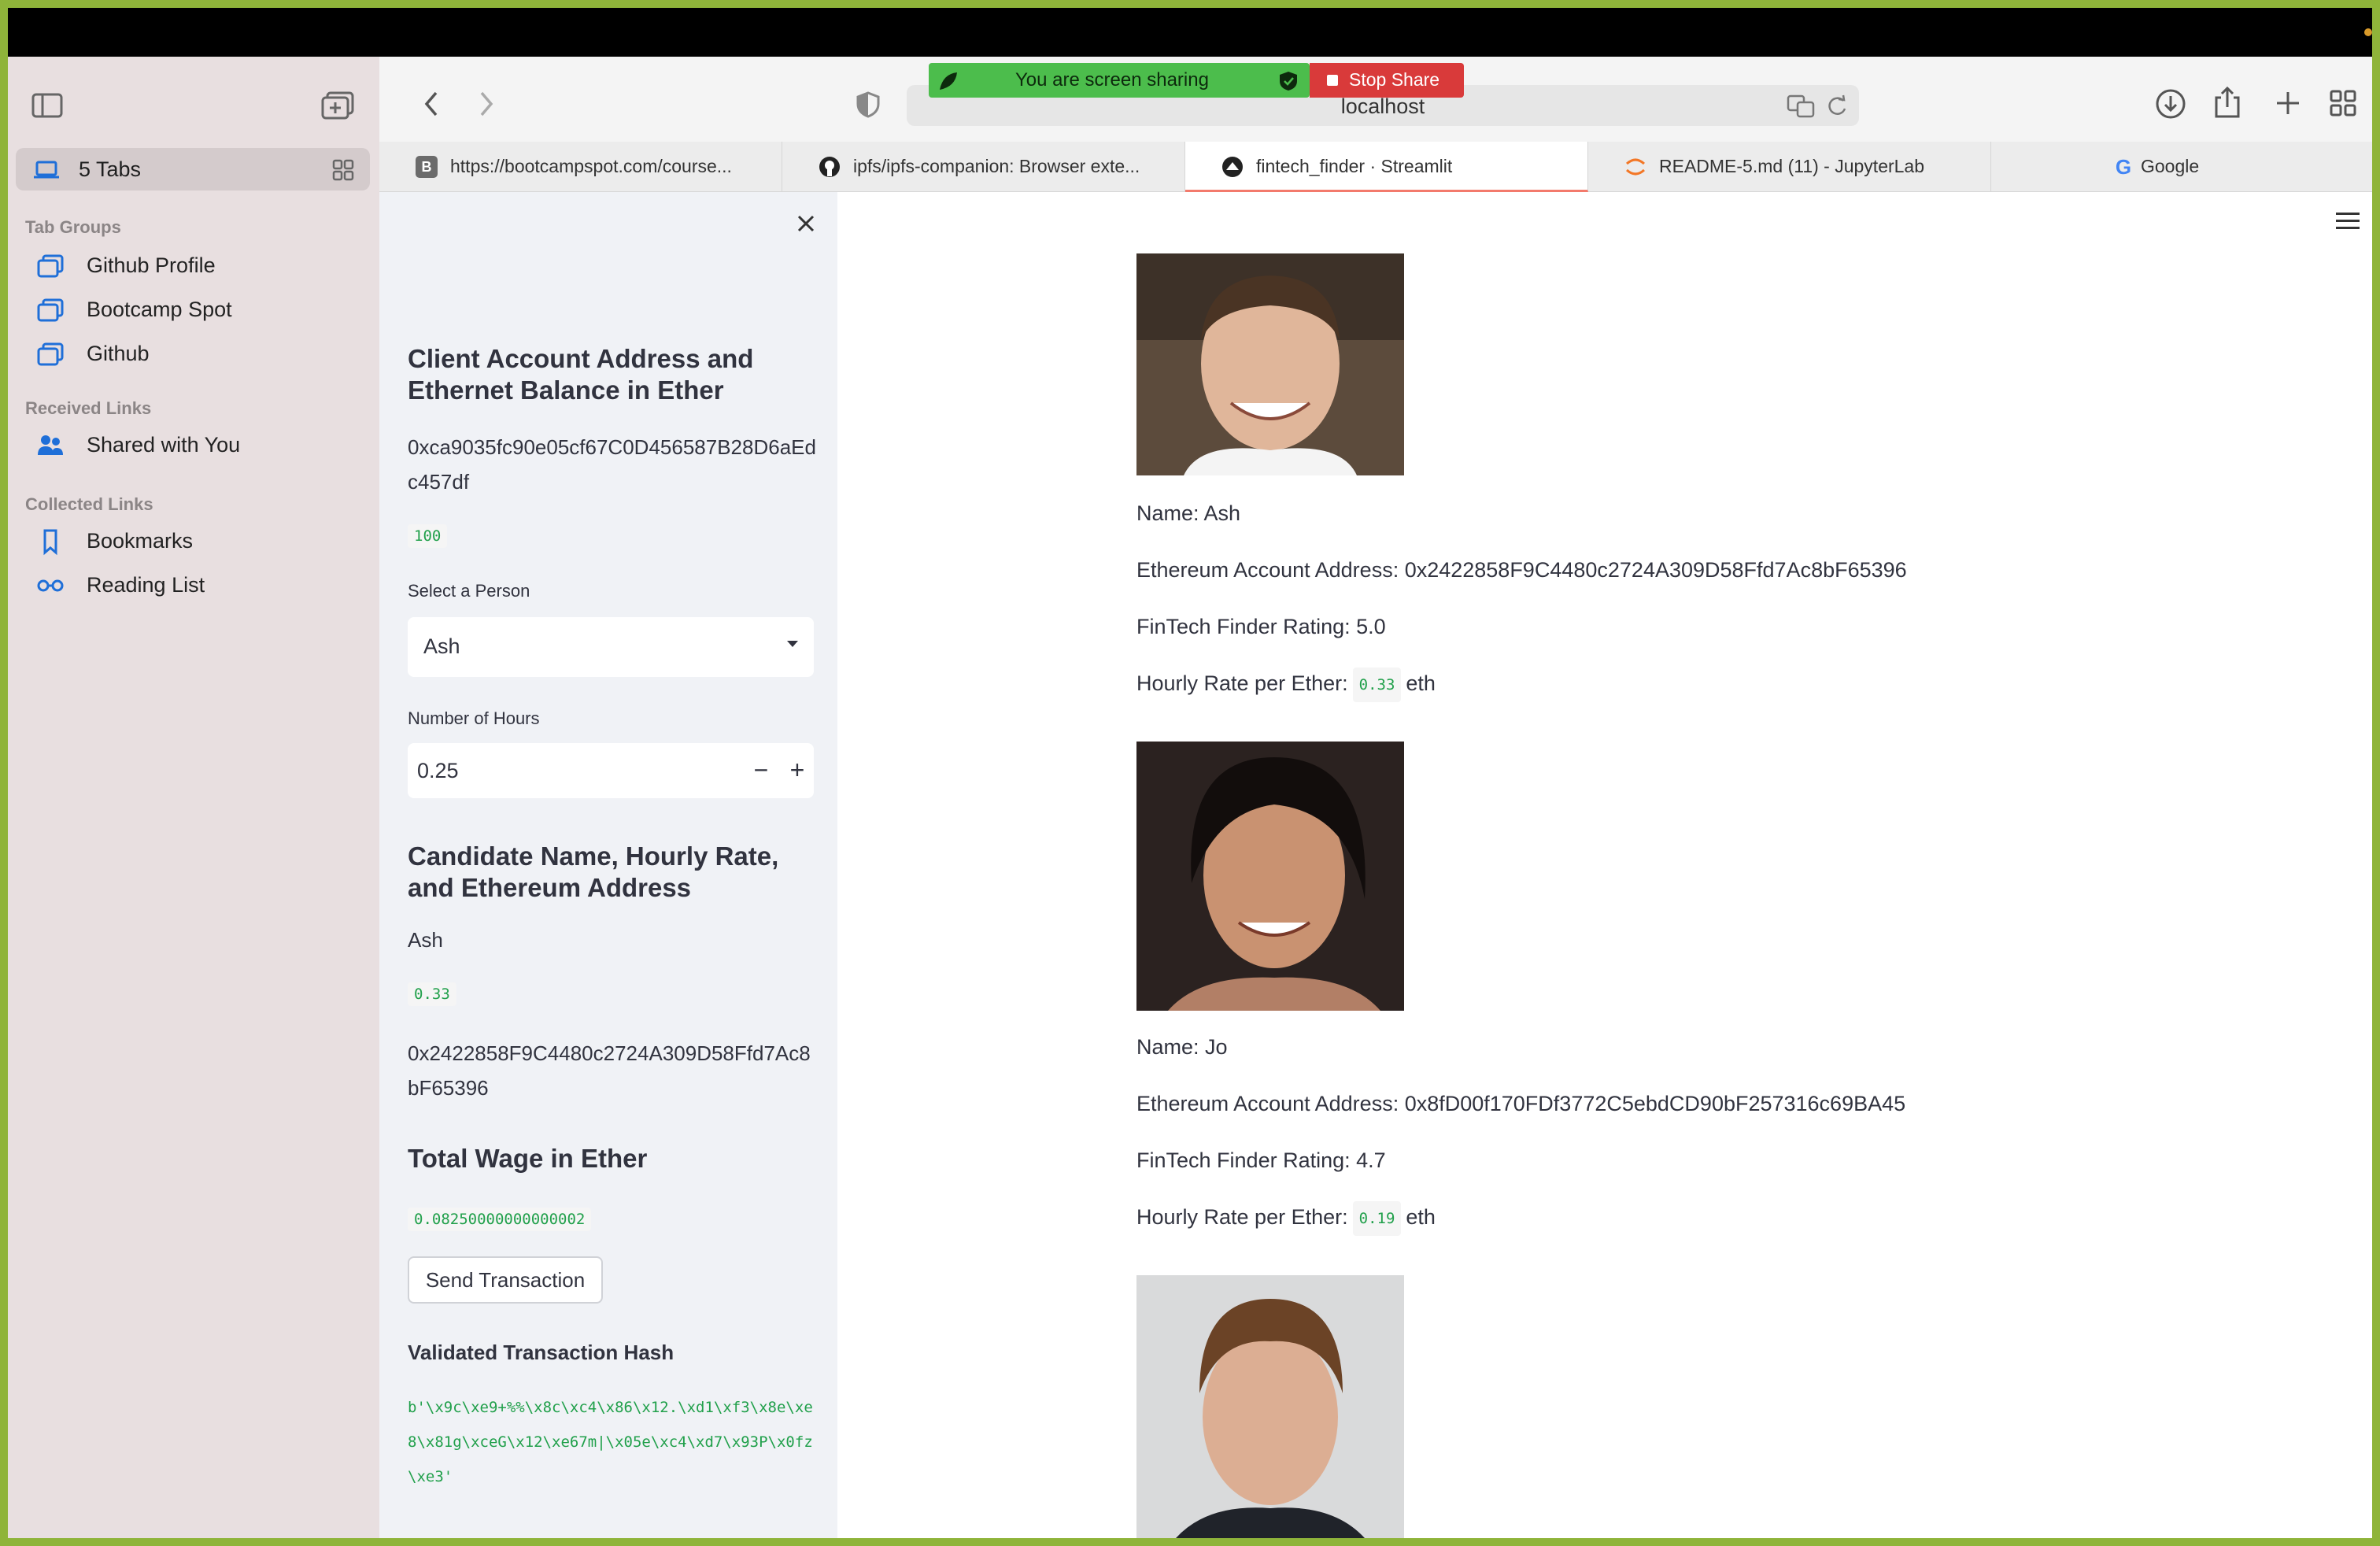 The height and width of the screenshot is (1546, 2380). Describe the element at coordinates (541, 1352) in the screenshot. I see `hash-heading: Validated Transaction Hash` at that location.